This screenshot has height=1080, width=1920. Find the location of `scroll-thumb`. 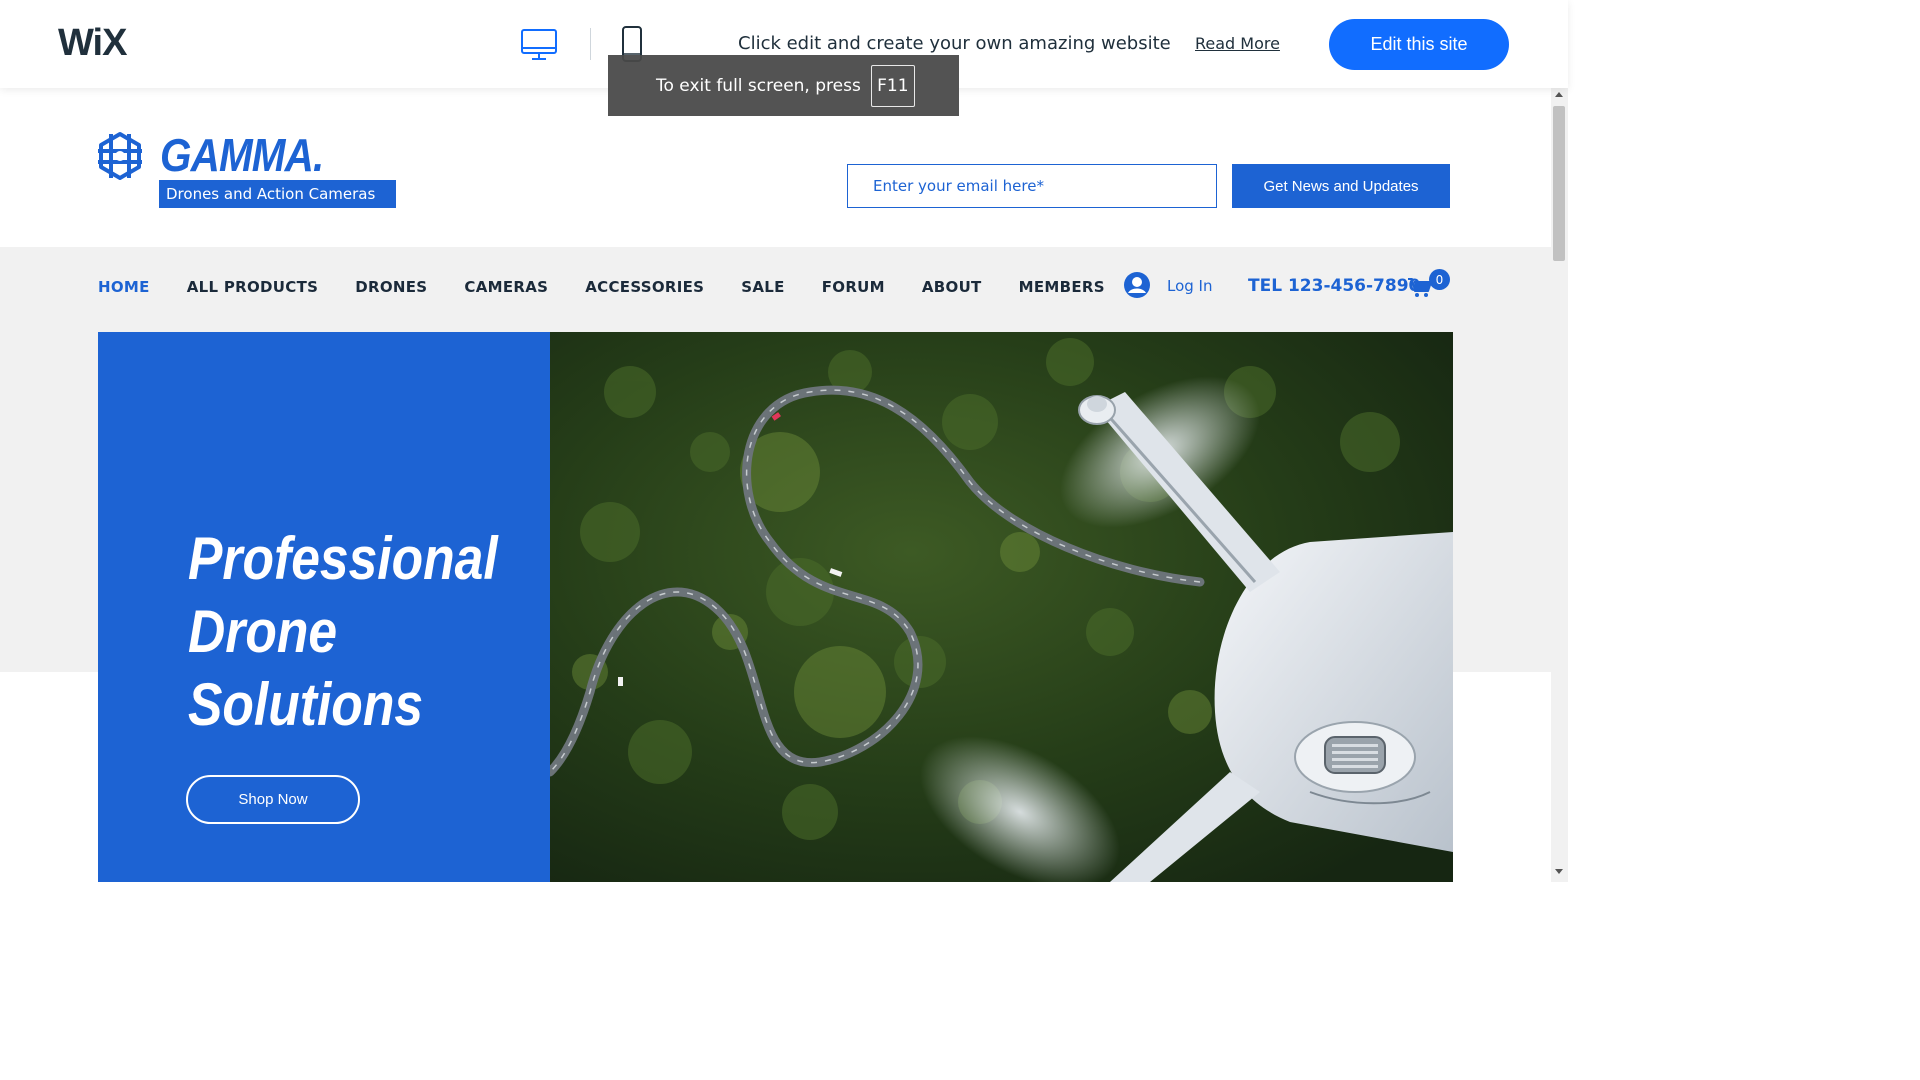

scroll-thumb is located at coordinates (1559, 183).